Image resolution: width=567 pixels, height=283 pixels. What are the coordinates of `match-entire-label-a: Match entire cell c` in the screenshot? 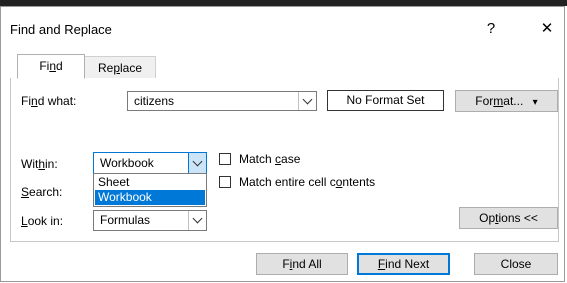 It's located at (287, 182).